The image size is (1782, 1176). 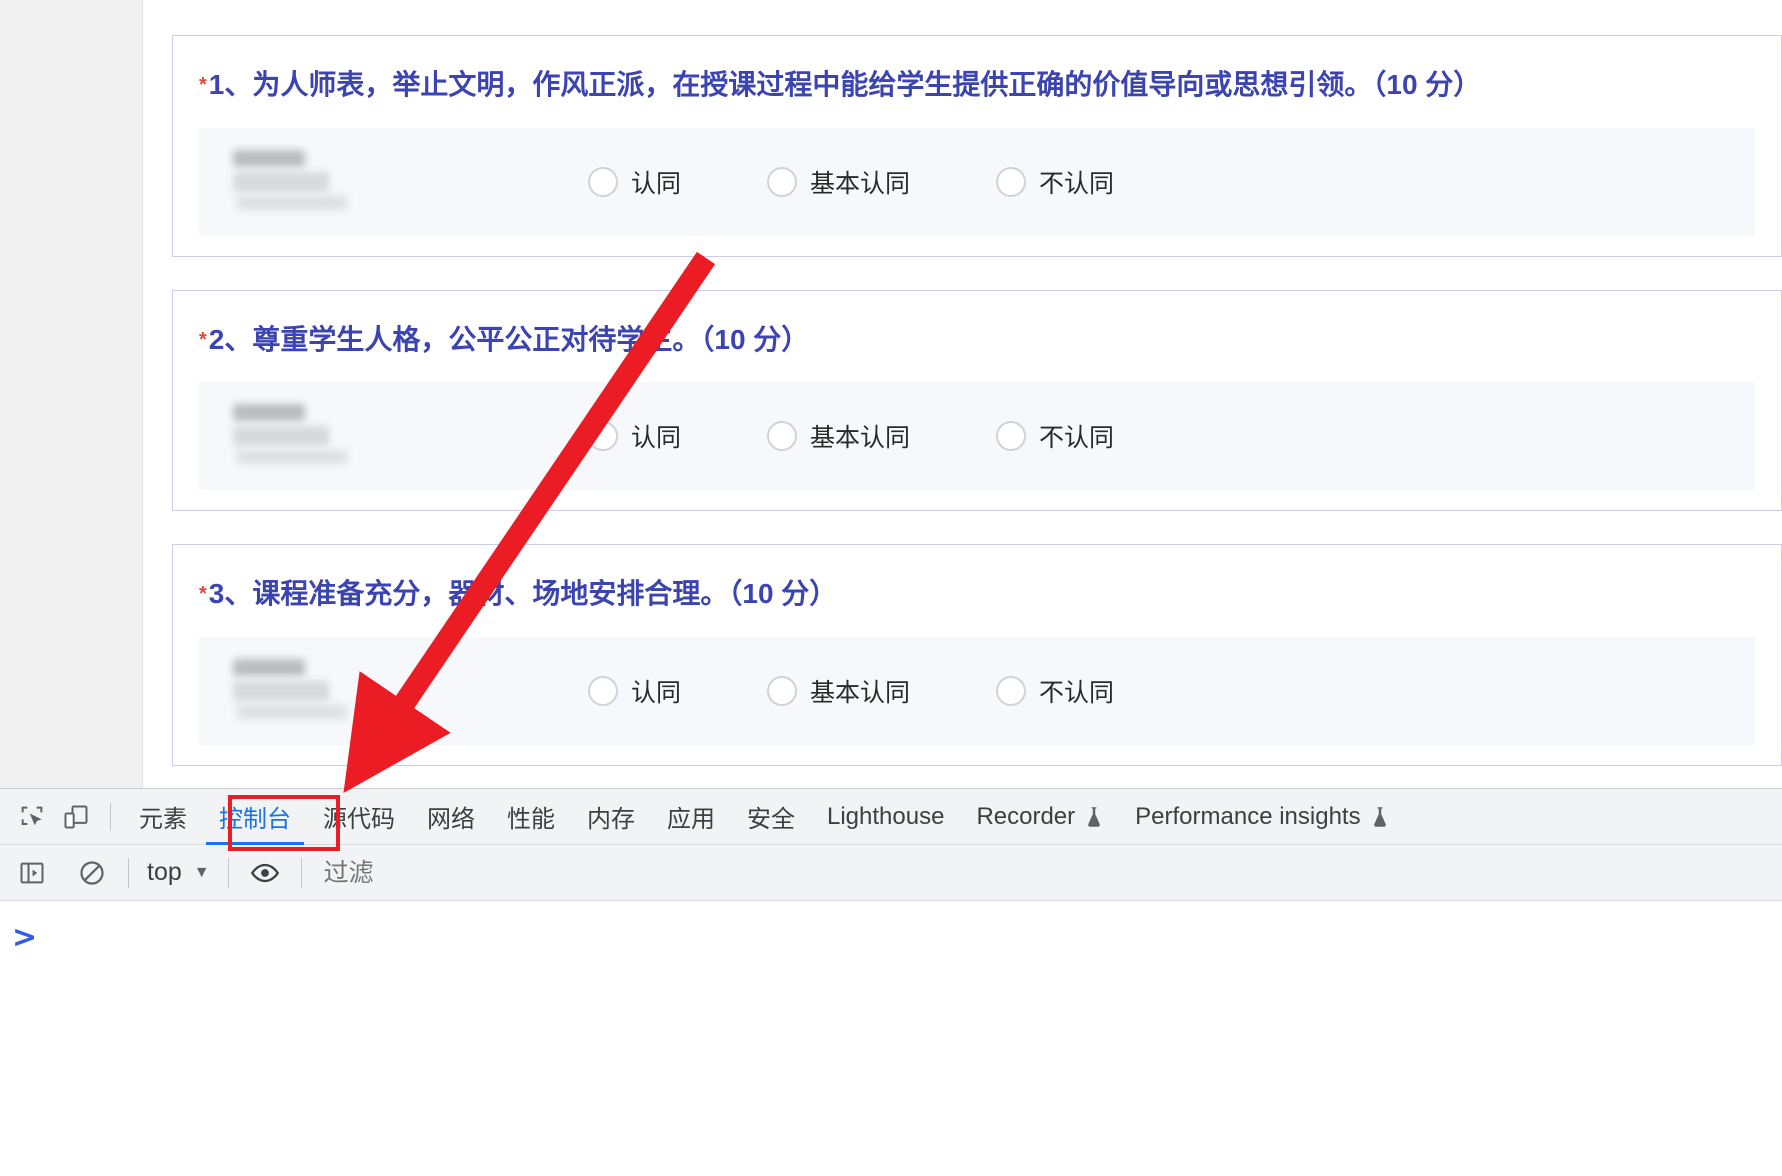 I want to click on tab-label: Performance insights, so click(x=1248, y=816).